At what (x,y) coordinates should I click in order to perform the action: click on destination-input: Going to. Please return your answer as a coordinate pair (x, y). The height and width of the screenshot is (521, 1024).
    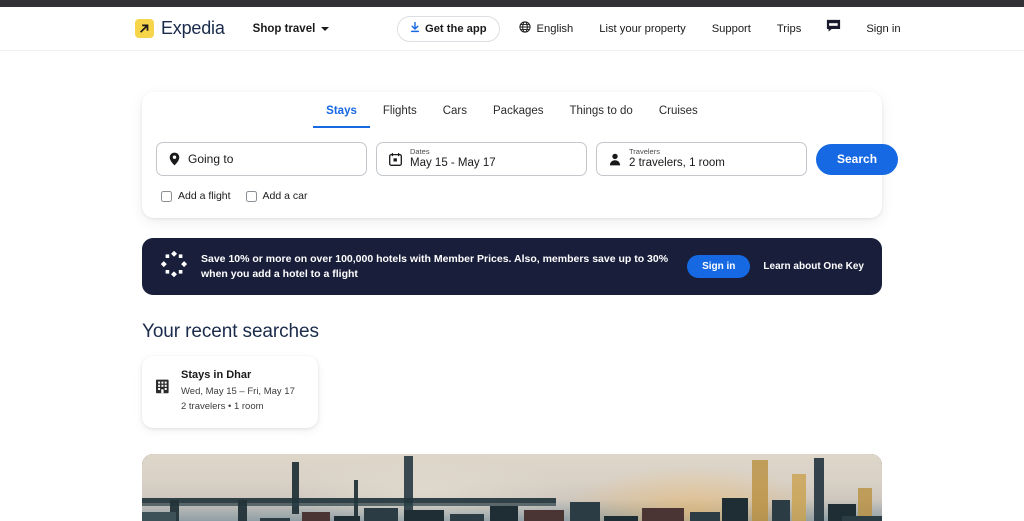
    Looking at the image, I should click on (261, 159).